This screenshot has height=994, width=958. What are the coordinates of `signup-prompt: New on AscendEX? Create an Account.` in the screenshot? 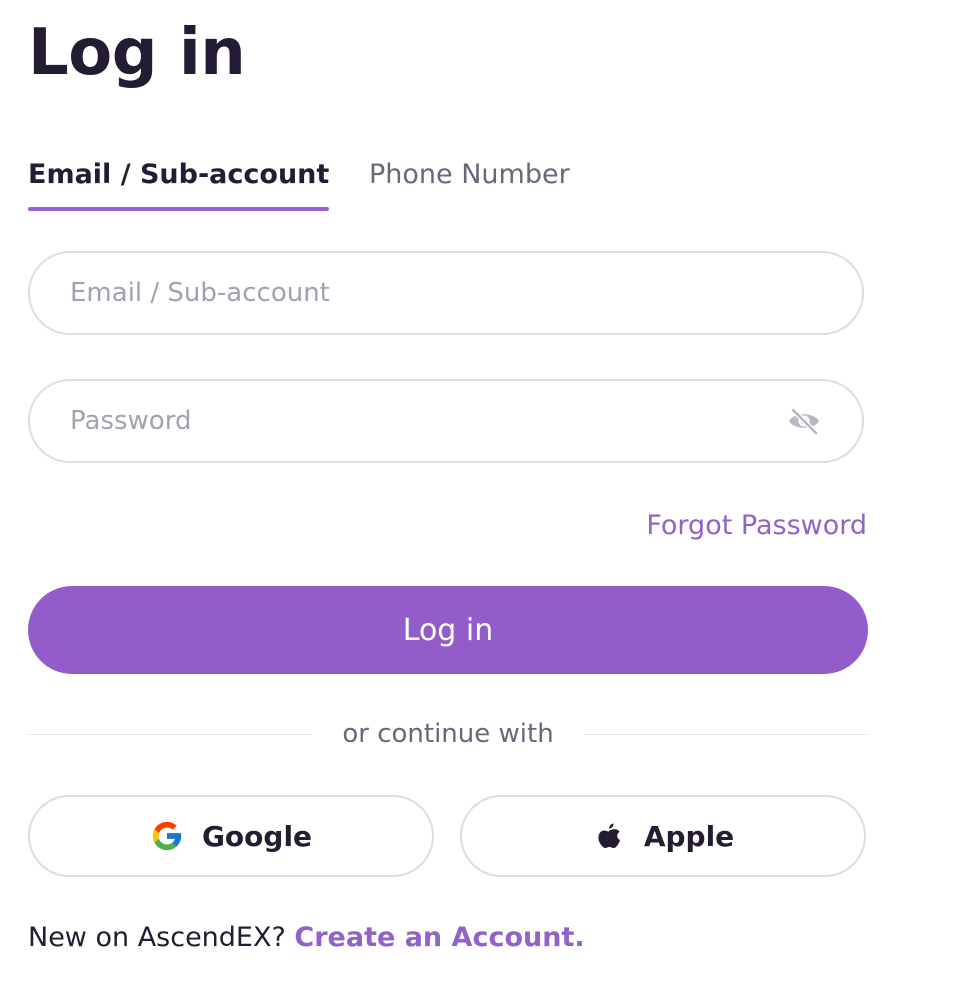 It's located at (306, 938).